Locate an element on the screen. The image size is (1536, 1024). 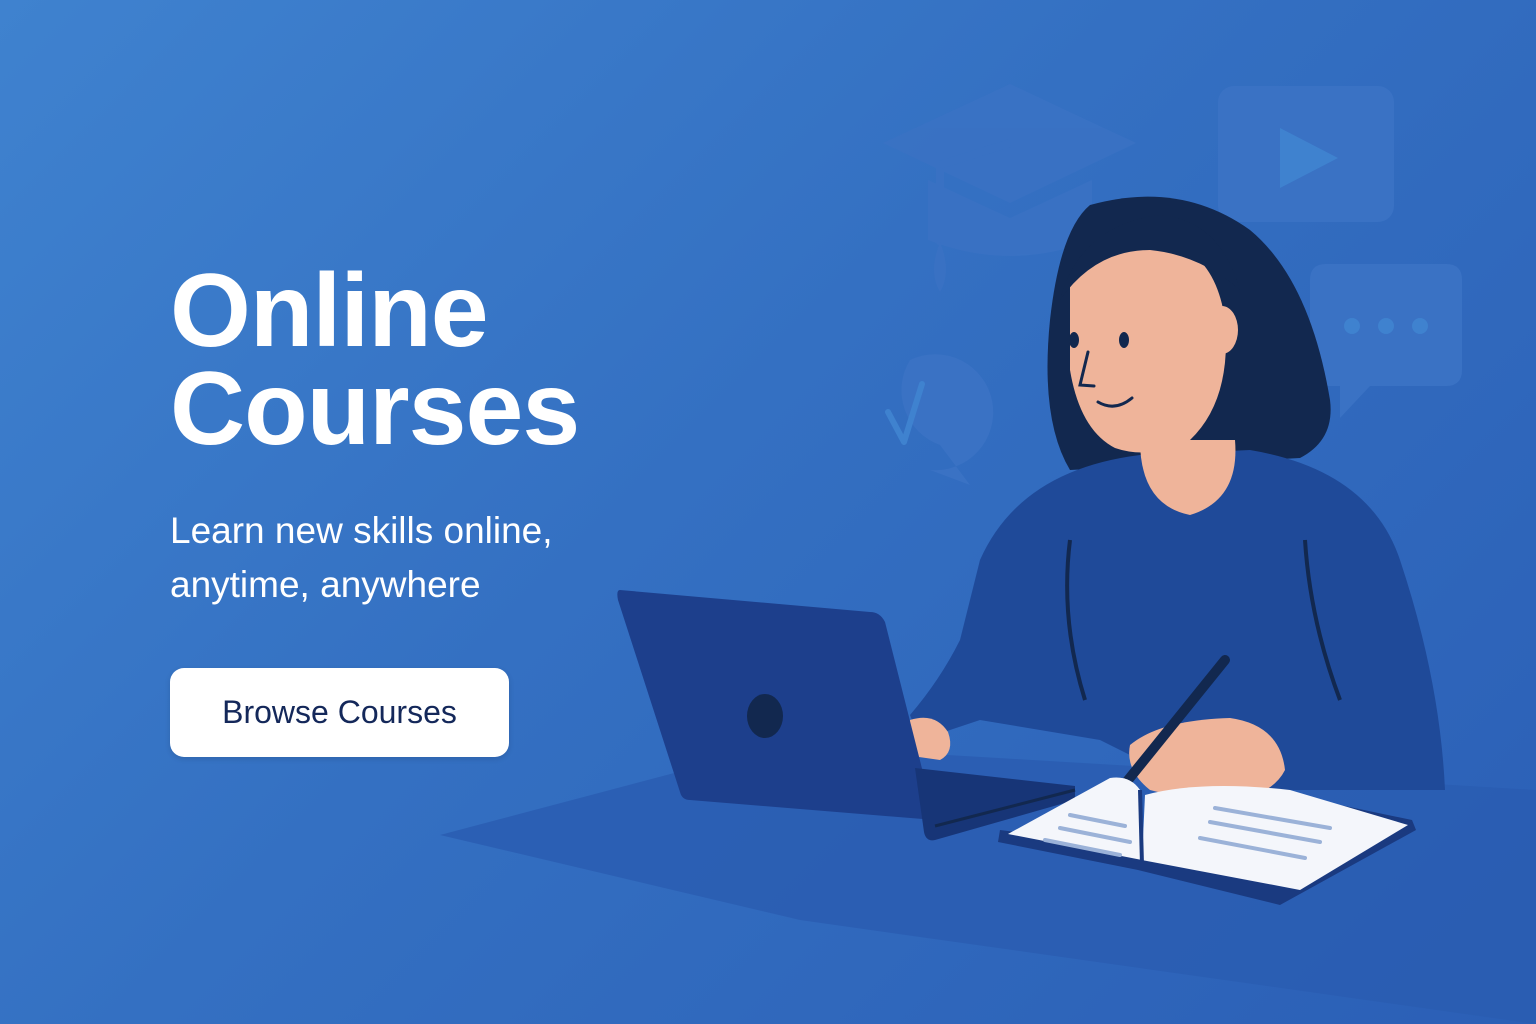
hero-title: Online Courses is located at coordinates (450, 360).